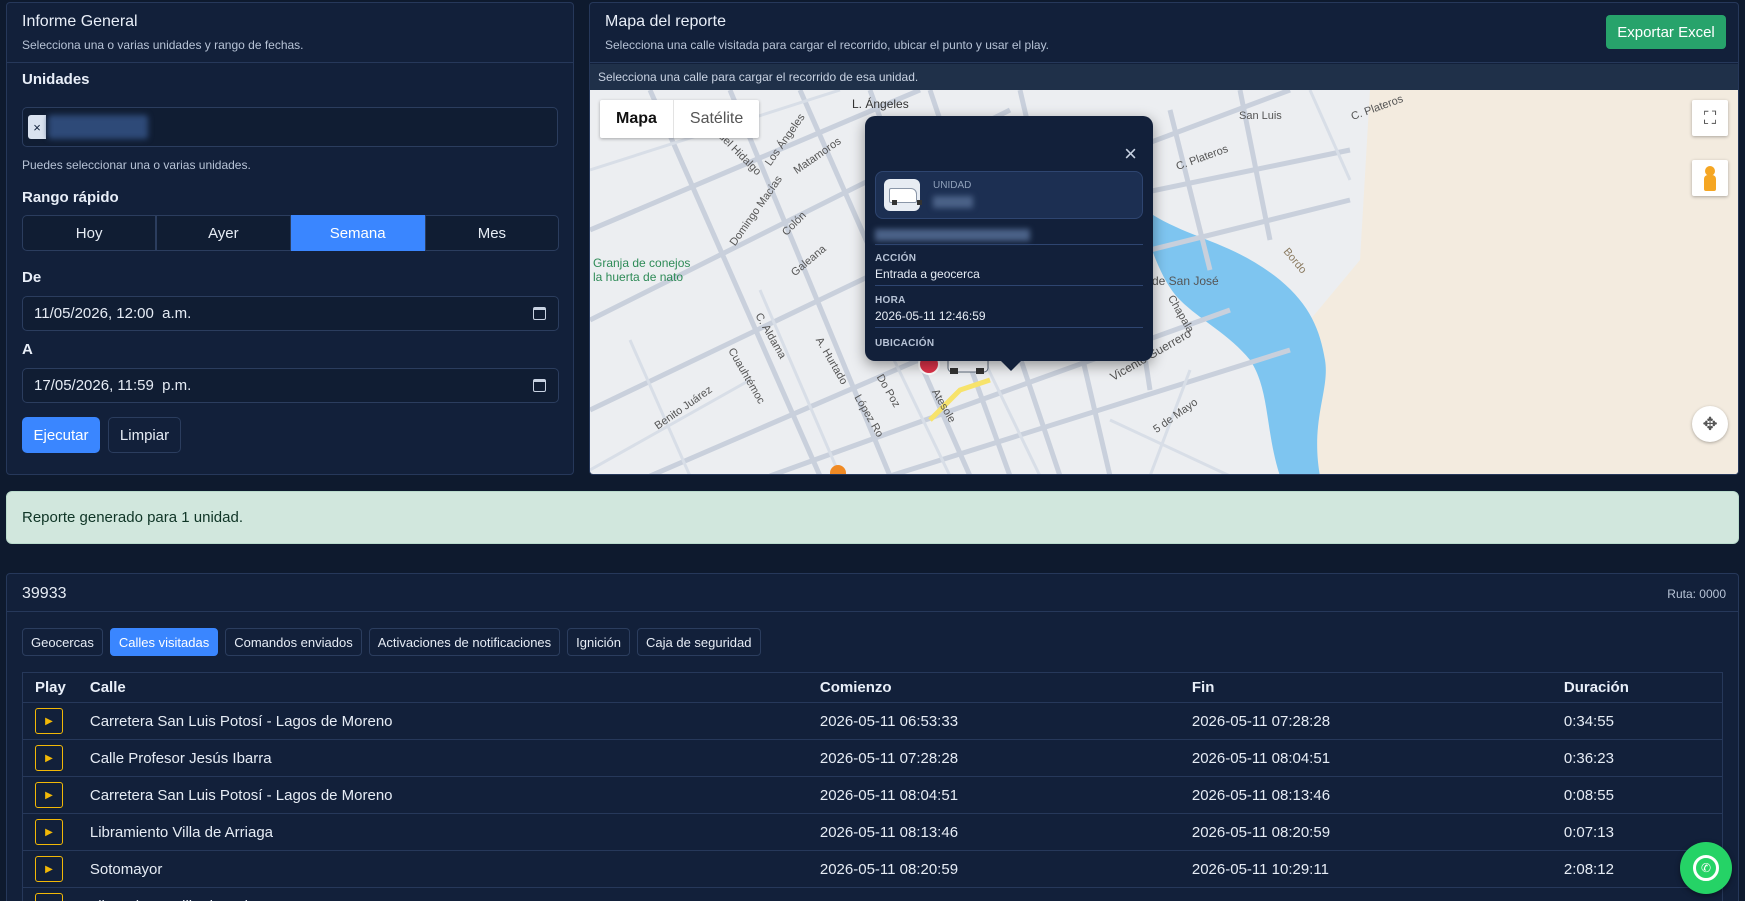  Describe the element at coordinates (113, 385) in the screenshot. I see `to-date-value: 17/05/2026, 11:59 p.m.` at that location.